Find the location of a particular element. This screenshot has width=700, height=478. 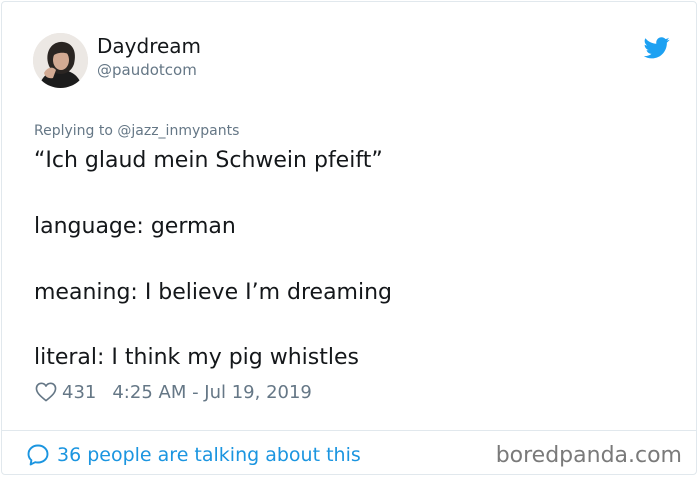

tweet-text-line-2: language: german is located at coordinates (135, 226).